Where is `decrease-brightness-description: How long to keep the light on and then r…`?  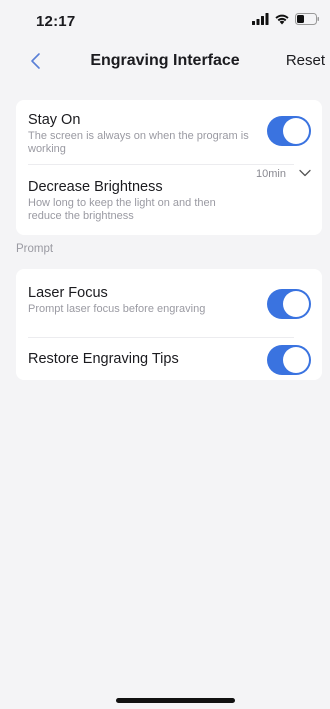
decrease-brightness-description: How long to keep the light on and then r… is located at coordinates (122, 209).